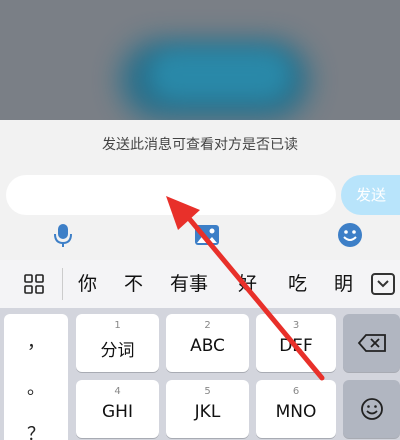 This screenshot has height=440, width=400. I want to click on key-label: DEF, so click(296, 346).